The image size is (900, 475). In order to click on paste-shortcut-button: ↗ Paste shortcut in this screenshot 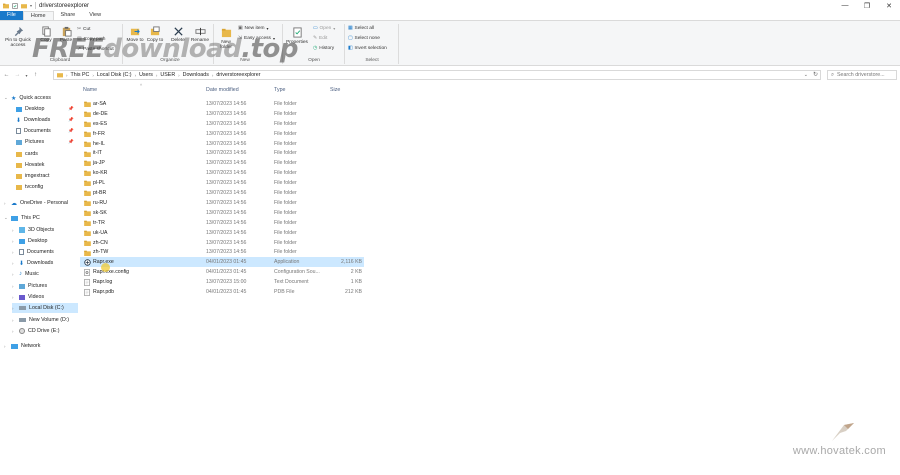, I will do `click(95, 49)`.